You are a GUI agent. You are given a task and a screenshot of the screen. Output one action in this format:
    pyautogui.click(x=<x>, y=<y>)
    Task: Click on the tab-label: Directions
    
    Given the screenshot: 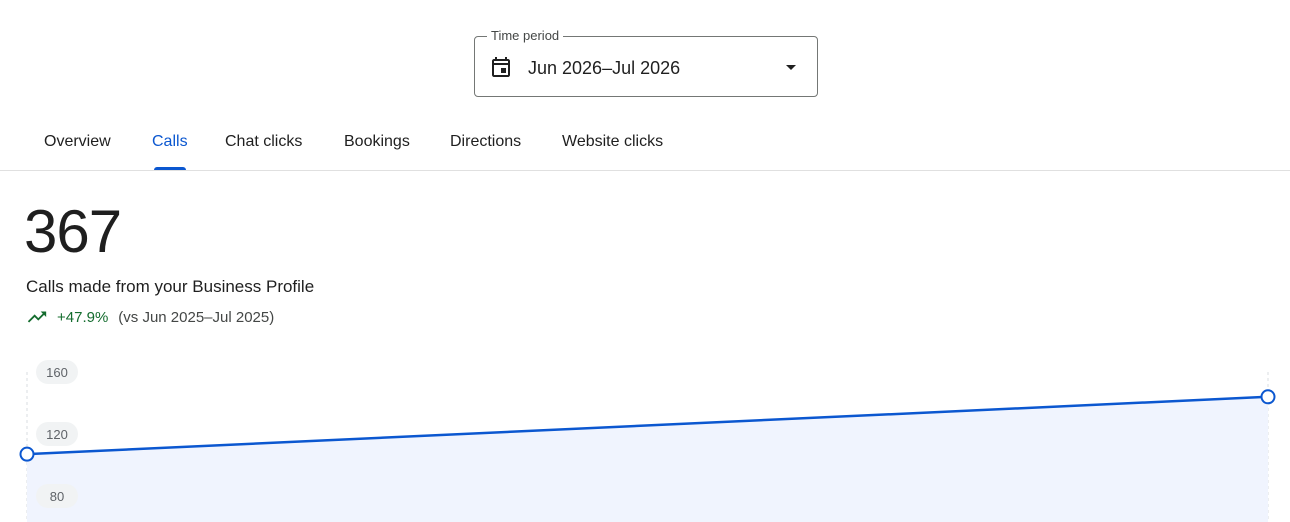 What is the action you would take?
    pyautogui.click(x=486, y=141)
    